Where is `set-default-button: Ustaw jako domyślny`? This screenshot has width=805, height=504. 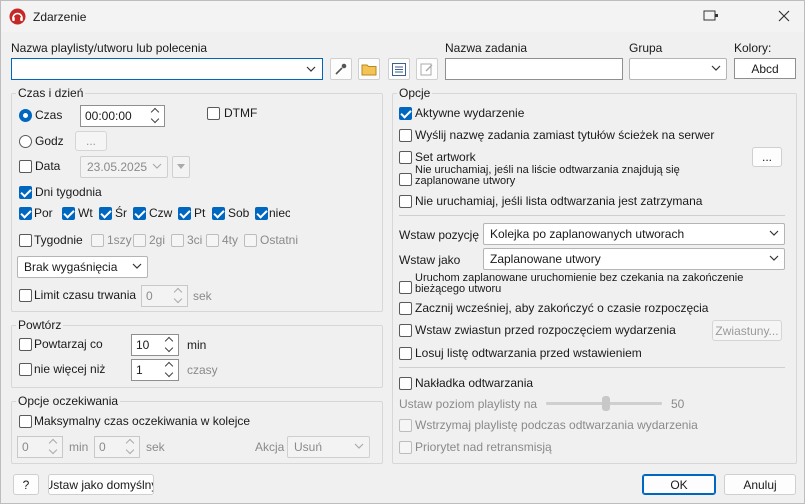
set-default-button: Ustaw jako domyślny is located at coordinates (101, 484).